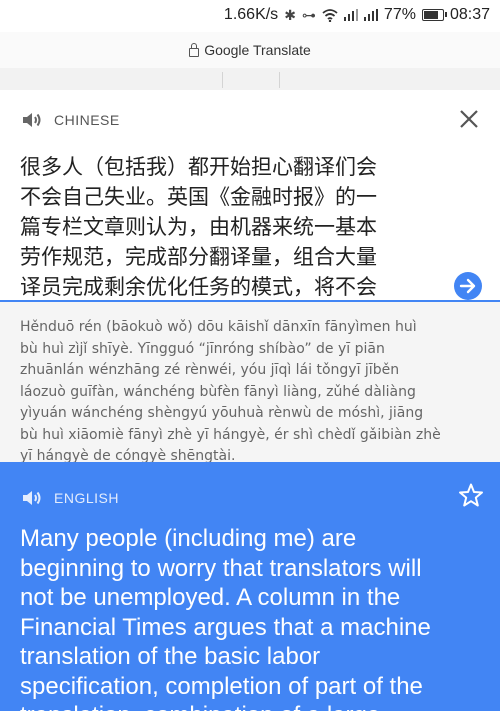 Image resolution: width=500 pixels, height=711 pixels. What do you see at coordinates (469, 119) in the screenshot?
I see `close-icon` at bounding box center [469, 119].